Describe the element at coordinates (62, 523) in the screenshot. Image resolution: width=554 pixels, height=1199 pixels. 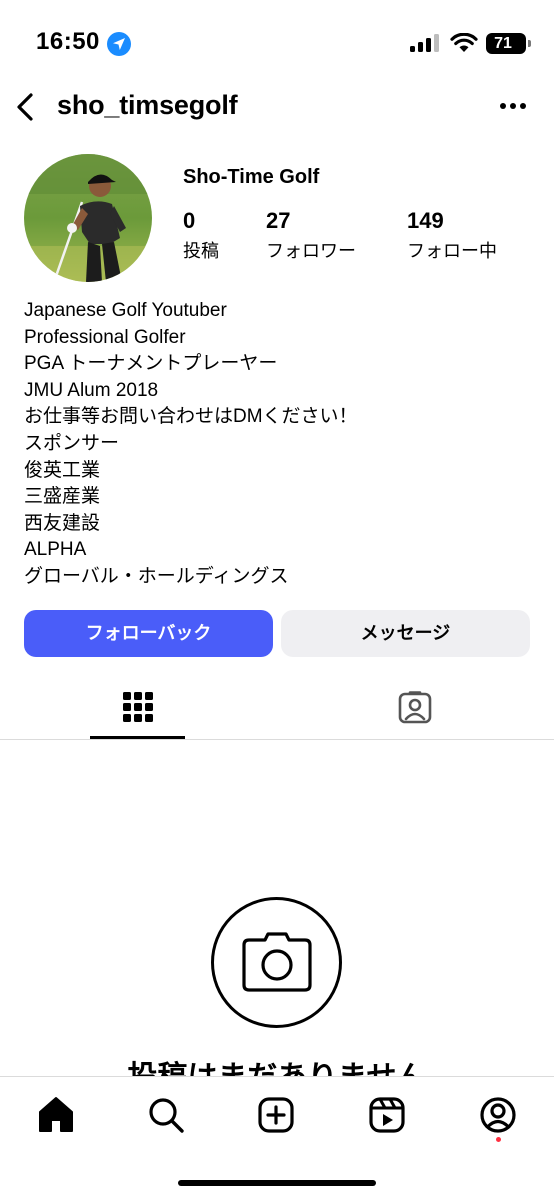
I see `bio-line: 西友建設` at that location.